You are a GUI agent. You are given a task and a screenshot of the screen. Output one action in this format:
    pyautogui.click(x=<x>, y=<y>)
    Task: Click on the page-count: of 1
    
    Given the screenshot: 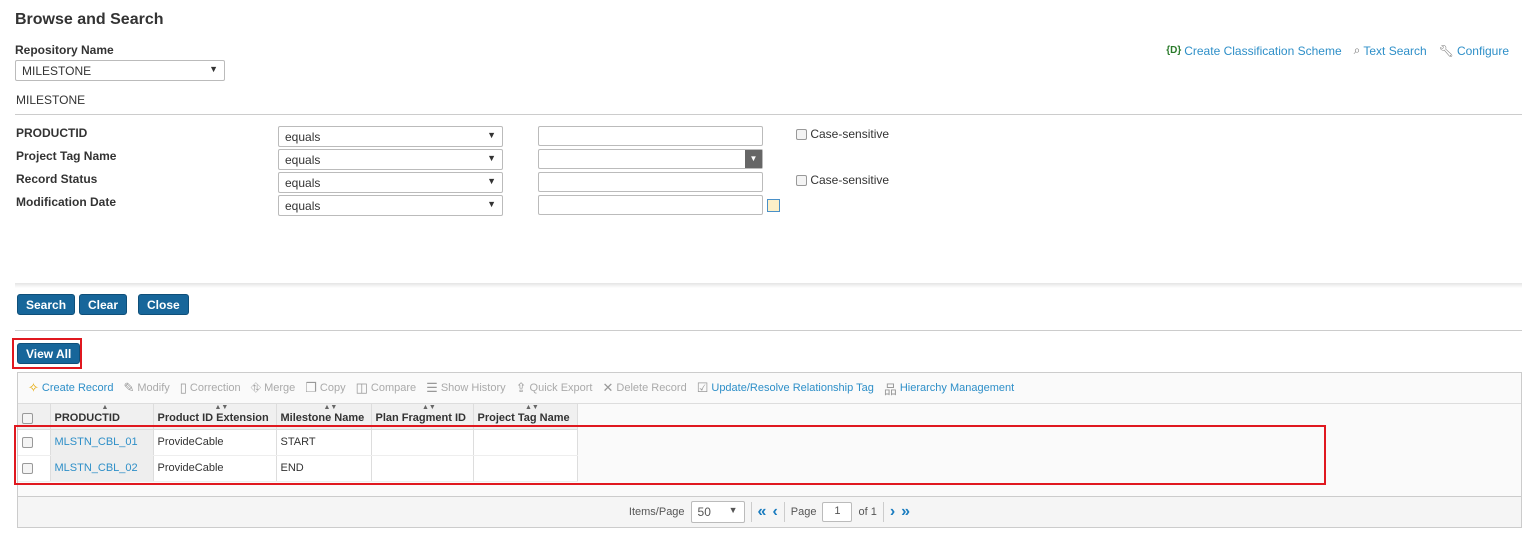 What is the action you would take?
    pyautogui.click(x=867, y=512)
    